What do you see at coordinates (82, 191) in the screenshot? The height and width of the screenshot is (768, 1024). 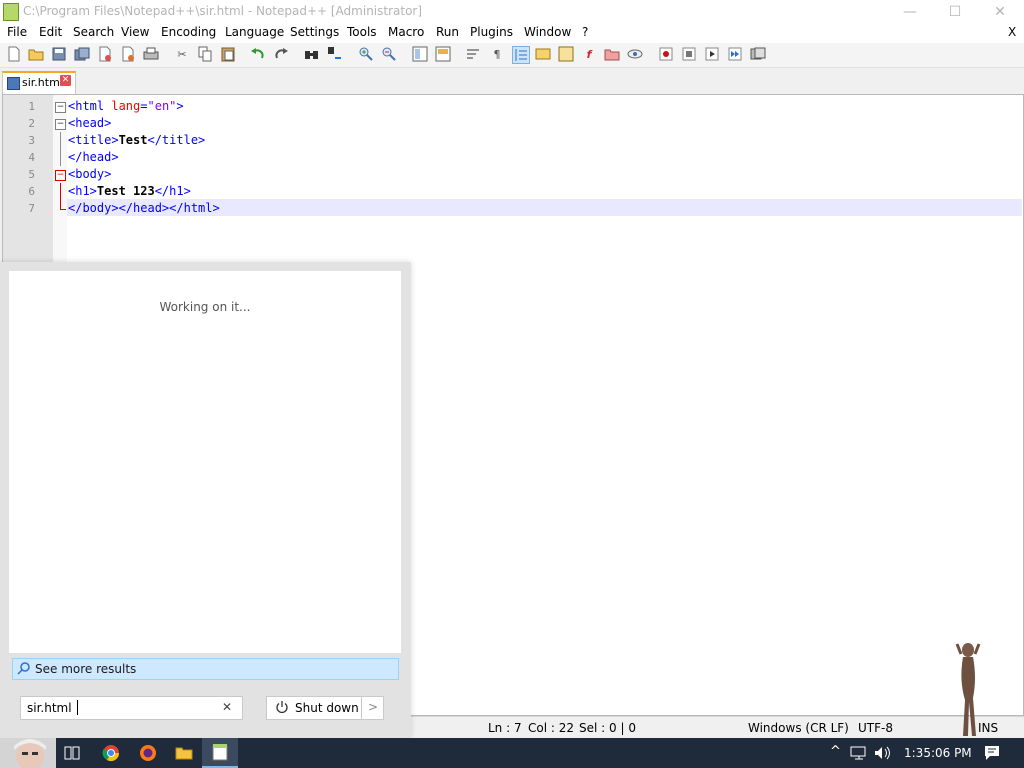 I see `code-token: <h1>` at bounding box center [82, 191].